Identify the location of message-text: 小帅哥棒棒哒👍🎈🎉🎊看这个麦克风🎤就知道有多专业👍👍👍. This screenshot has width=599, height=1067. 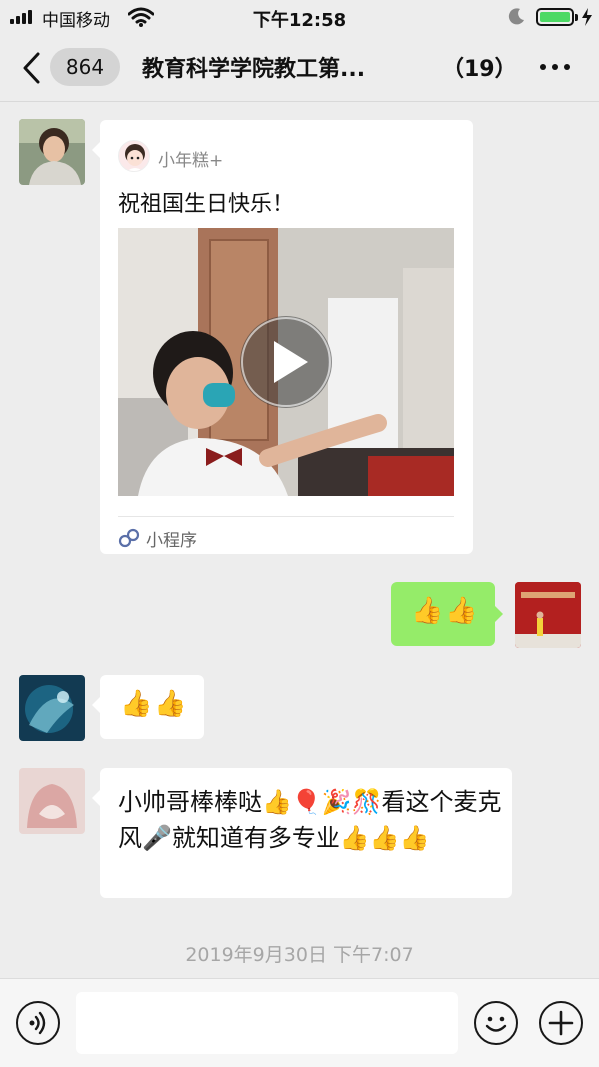
(310, 820).